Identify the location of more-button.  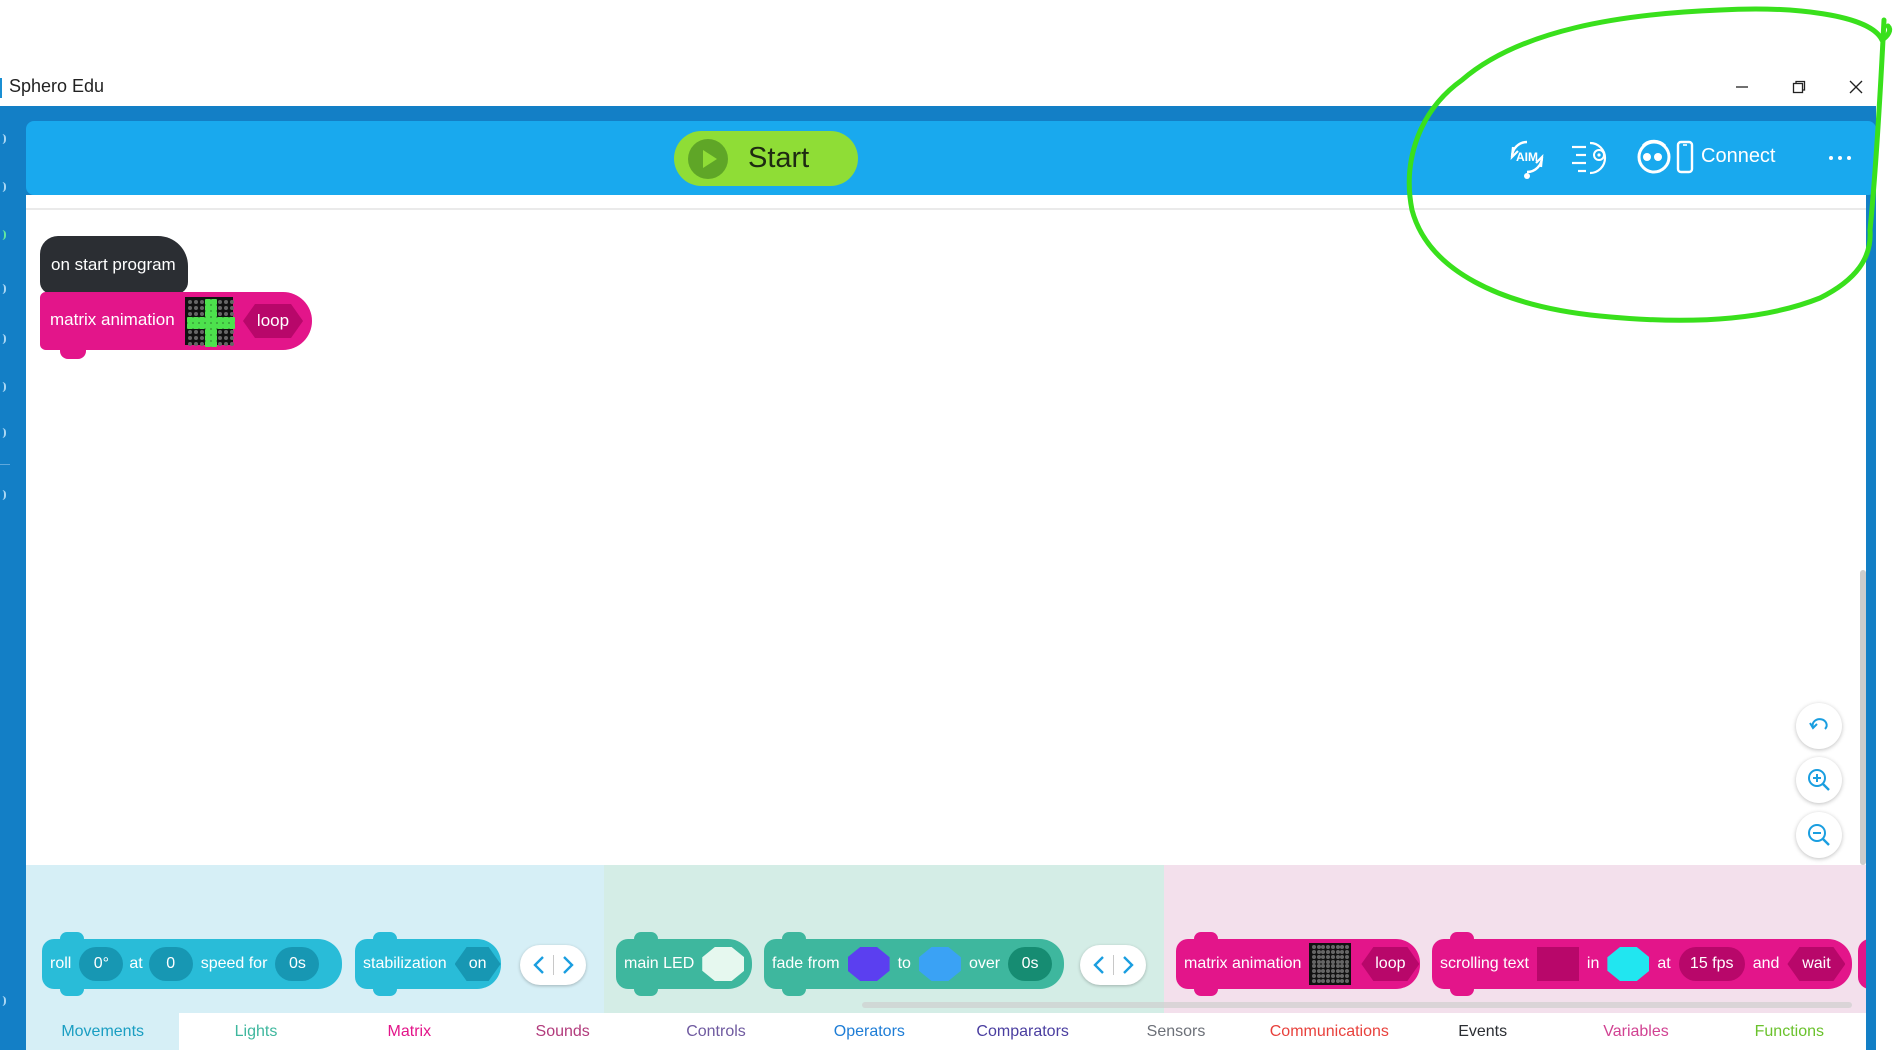
(1840, 158).